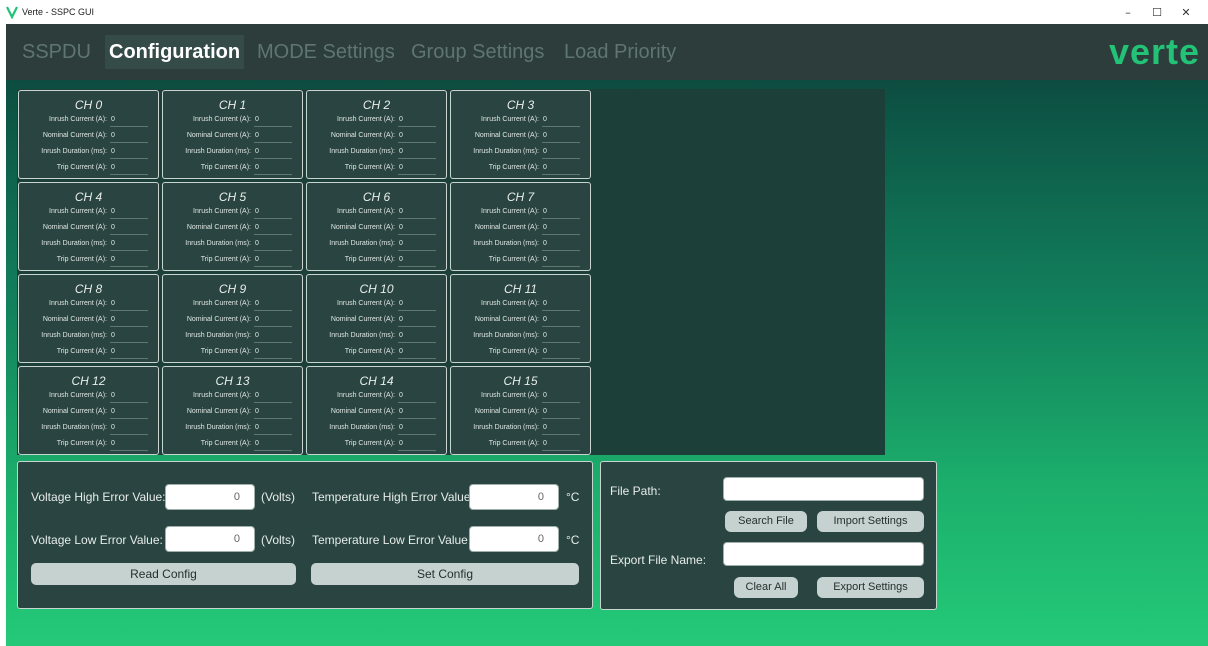 This screenshot has height=646, width=1208. What do you see at coordinates (210, 539) in the screenshot?
I see `voltage-low-input: 0` at bounding box center [210, 539].